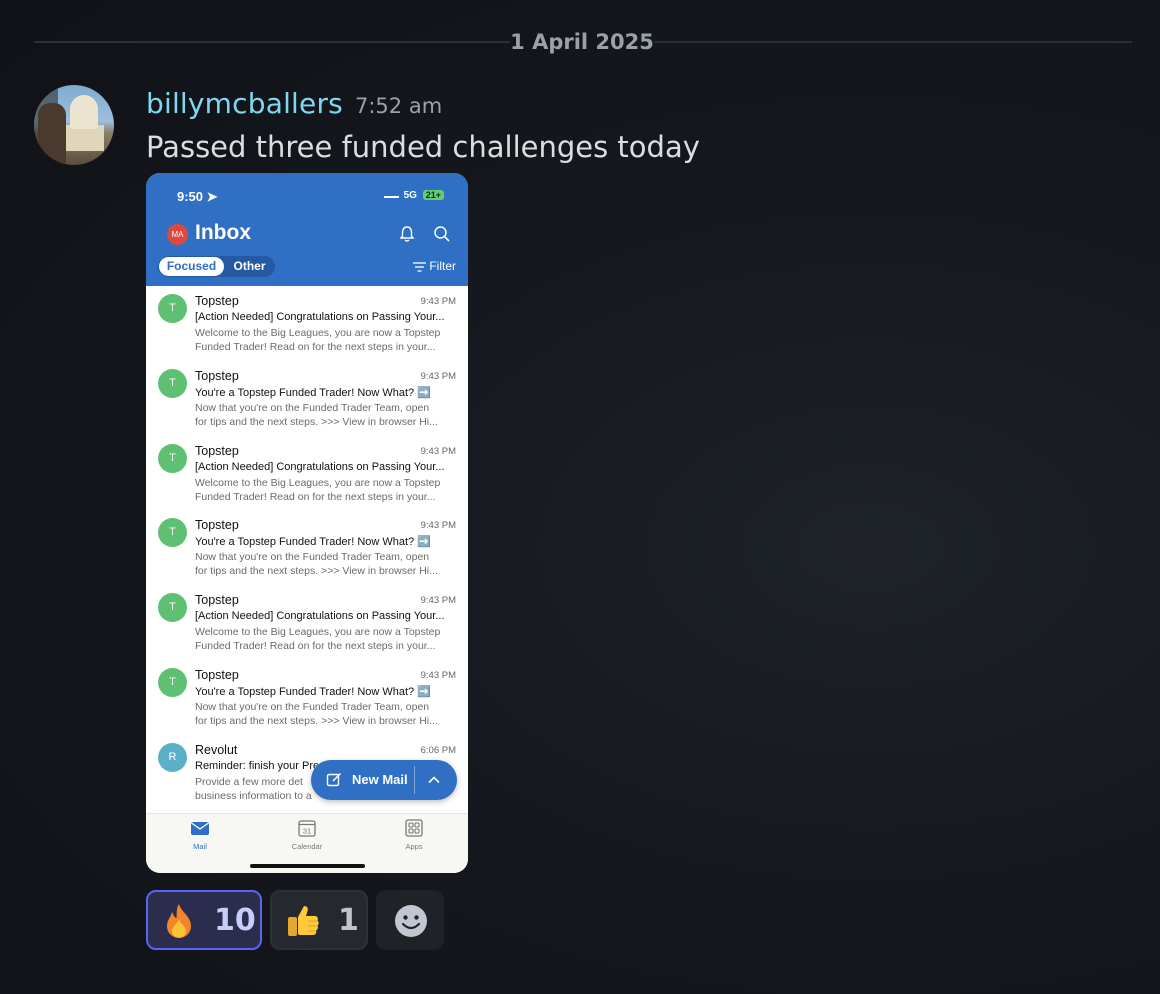 The image size is (1160, 994). What do you see at coordinates (442, 234) in the screenshot?
I see `search-icon` at bounding box center [442, 234].